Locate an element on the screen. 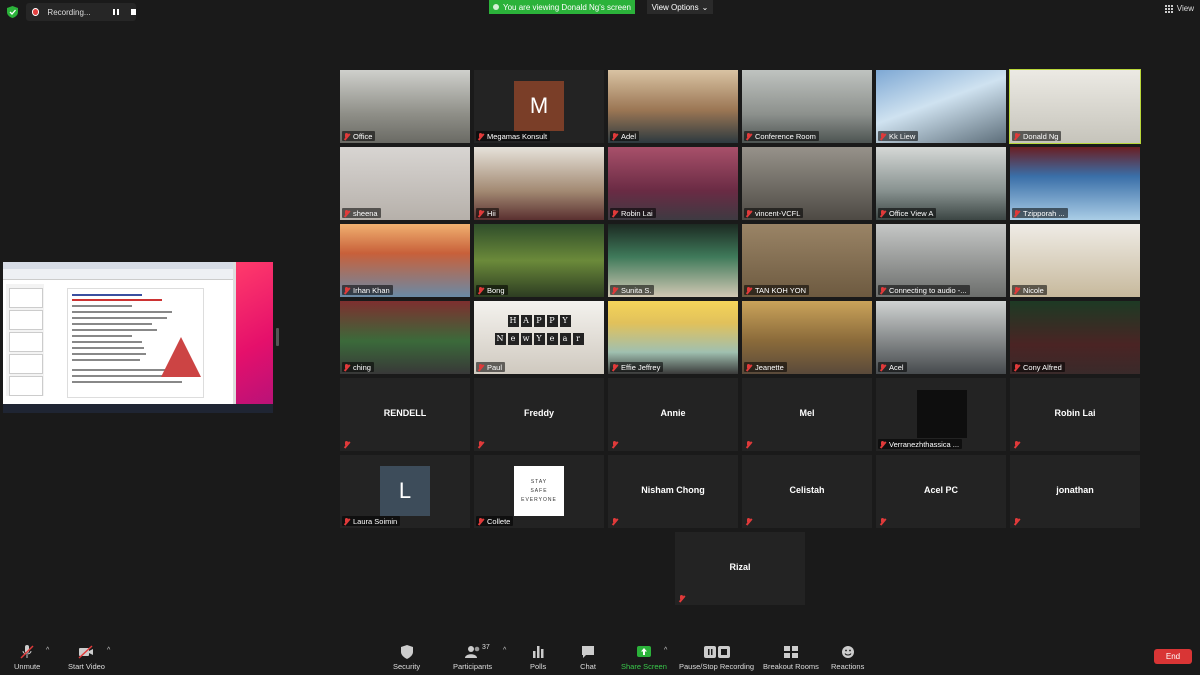 This screenshot has width=1200, height=675. participant-name: Conference Room is located at coordinates (785, 136).